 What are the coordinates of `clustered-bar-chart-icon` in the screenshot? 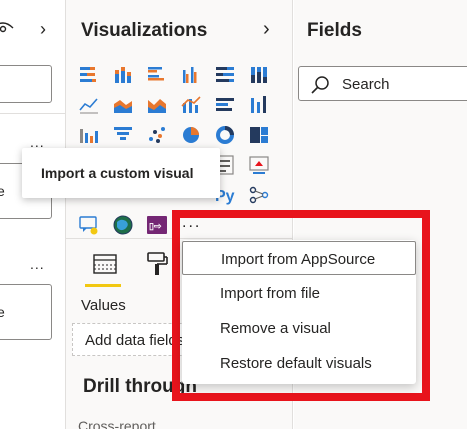 It's located at (157, 75).